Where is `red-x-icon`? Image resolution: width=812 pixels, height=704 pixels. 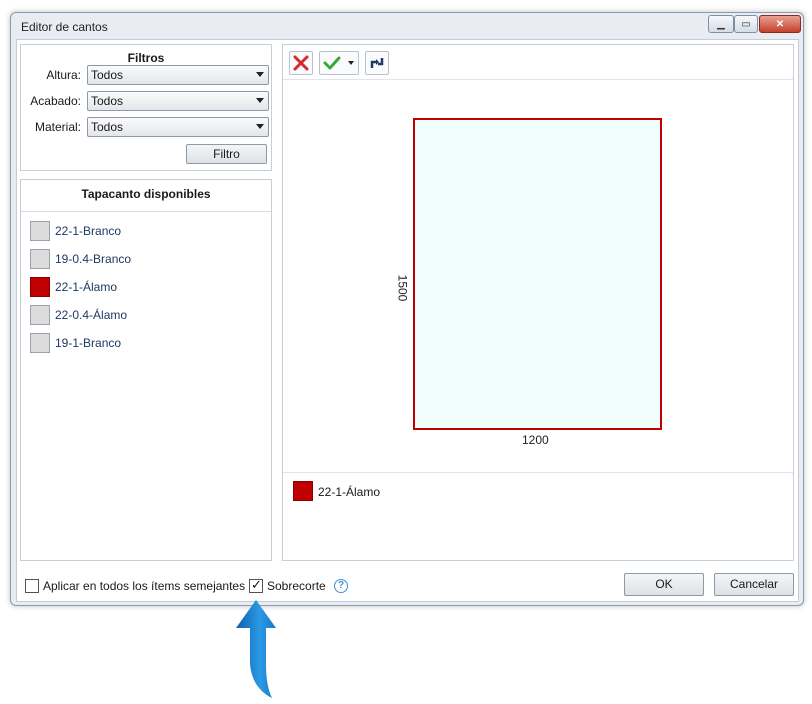 red-x-icon is located at coordinates (301, 63).